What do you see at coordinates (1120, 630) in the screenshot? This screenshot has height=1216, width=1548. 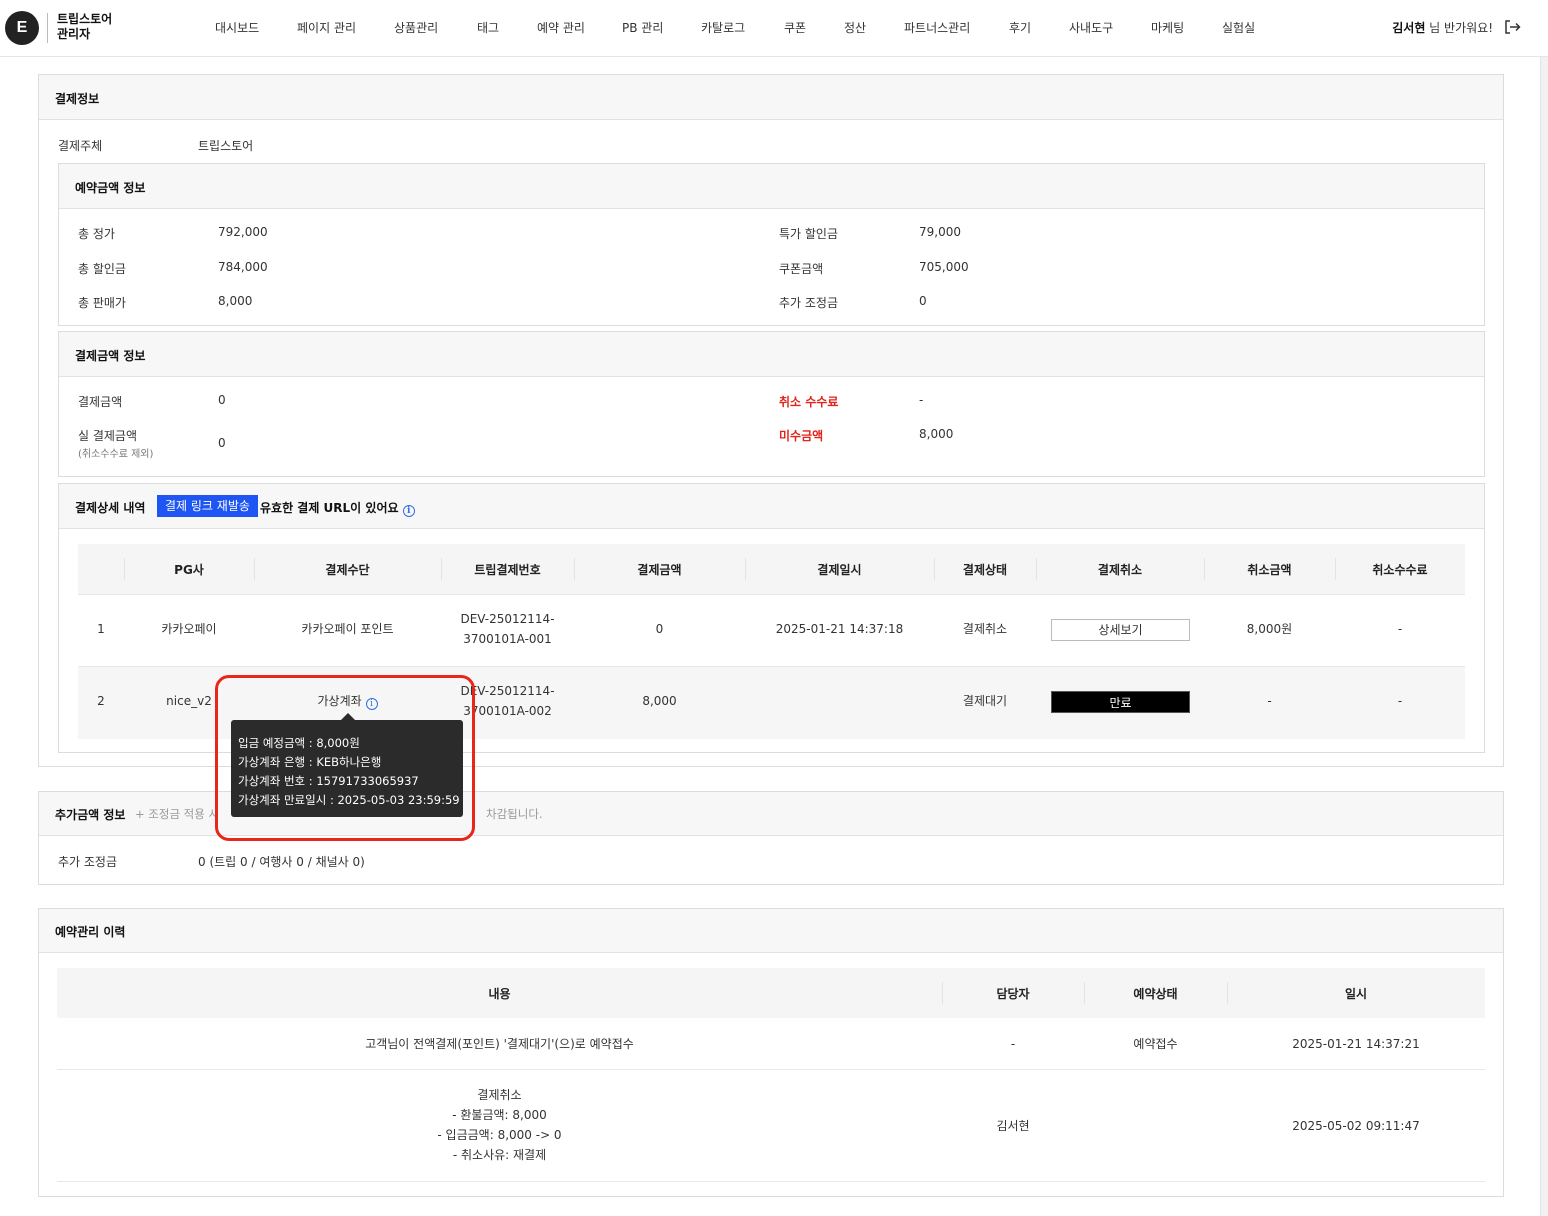 I see `view-detail-button: 상세보기` at bounding box center [1120, 630].